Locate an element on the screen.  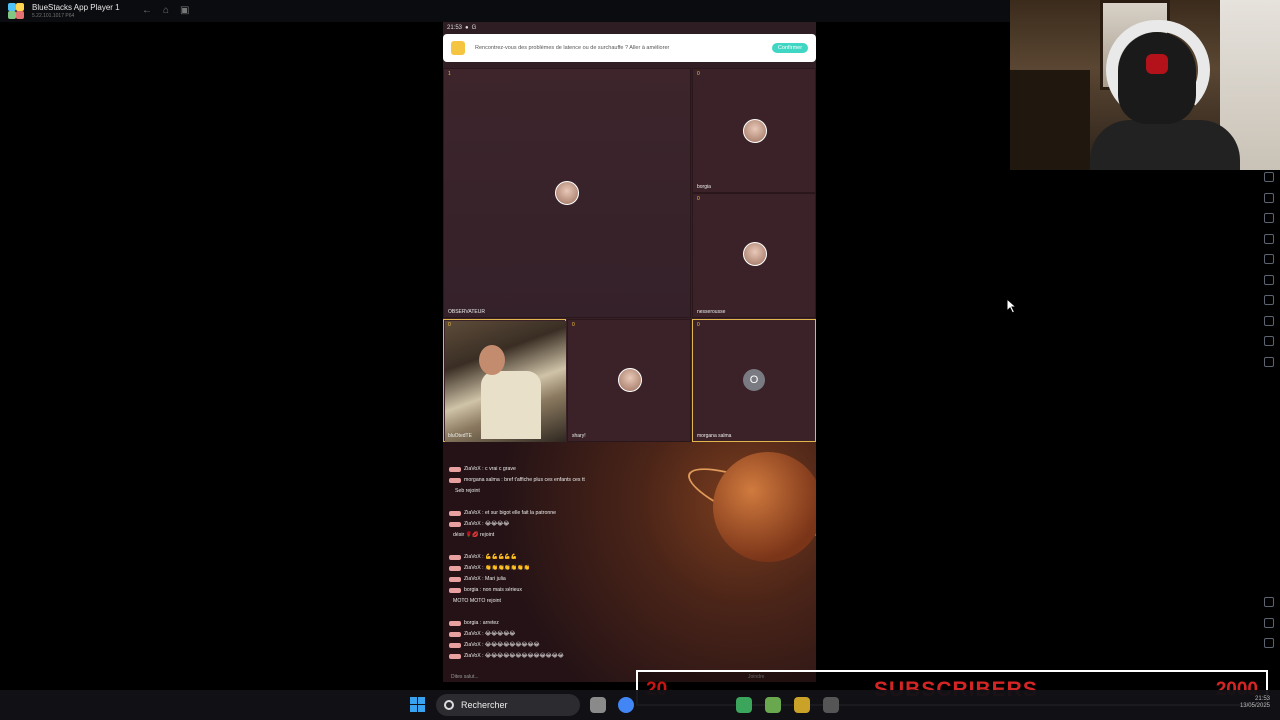
back-icon is located at coordinates (1269, 622).